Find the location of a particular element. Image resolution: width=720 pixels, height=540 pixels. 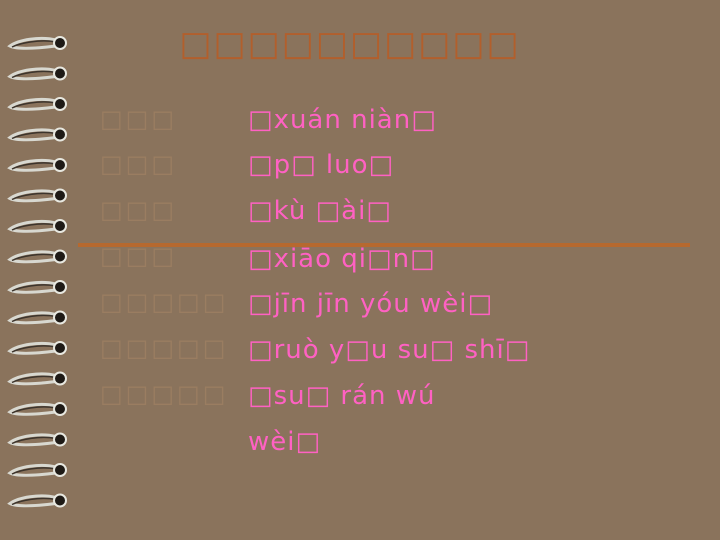

pinyin-1: □xuán niàn□ is located at coordinates (342, 120).